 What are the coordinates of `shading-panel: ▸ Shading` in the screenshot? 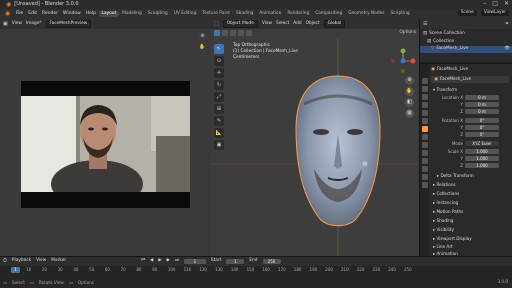 It's located at (443, 220).